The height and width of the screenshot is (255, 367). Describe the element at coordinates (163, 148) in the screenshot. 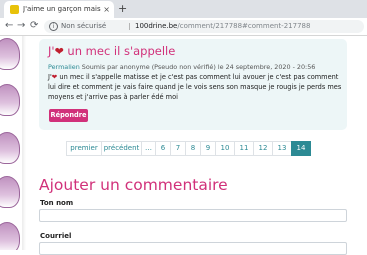

I see `page-link: 6` at that location.